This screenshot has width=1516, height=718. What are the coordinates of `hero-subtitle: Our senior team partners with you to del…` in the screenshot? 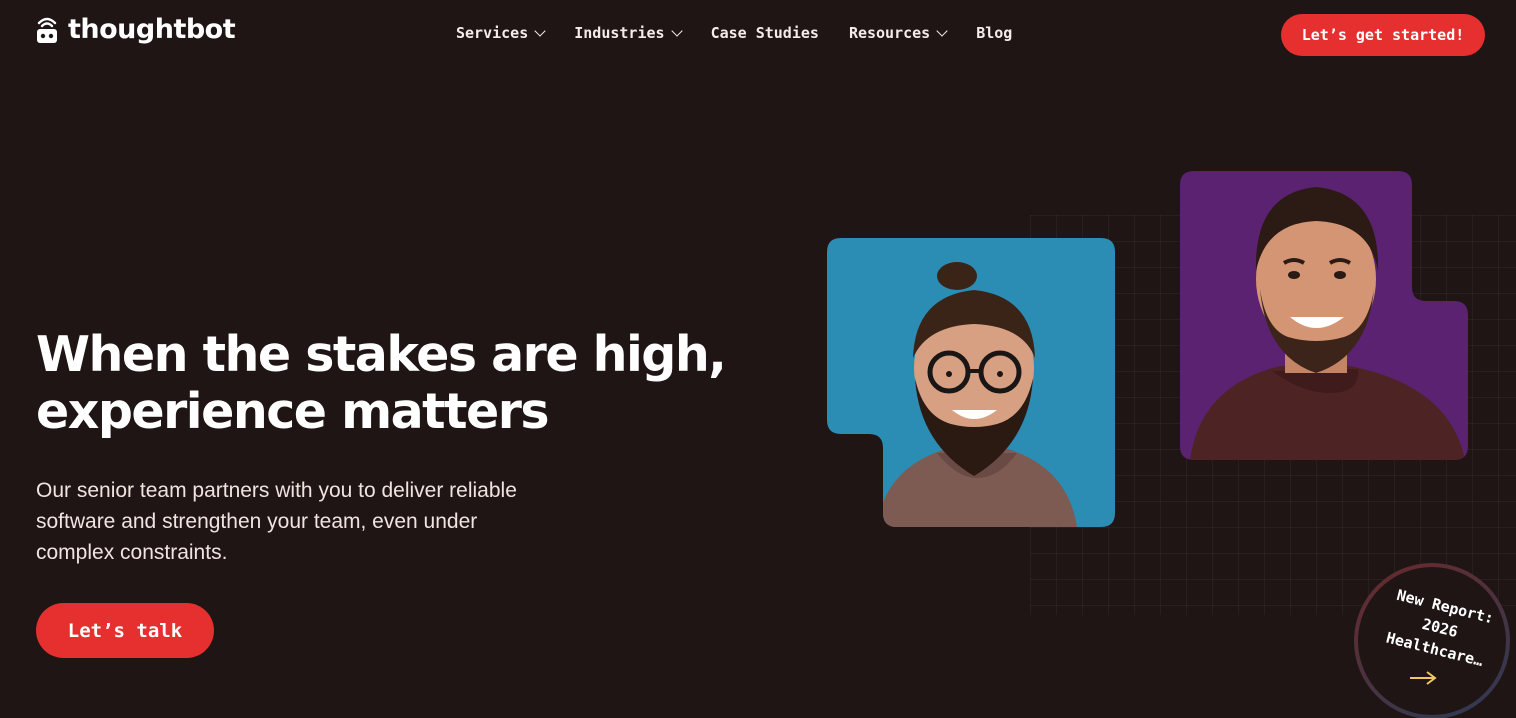 It's located at (276, 521).